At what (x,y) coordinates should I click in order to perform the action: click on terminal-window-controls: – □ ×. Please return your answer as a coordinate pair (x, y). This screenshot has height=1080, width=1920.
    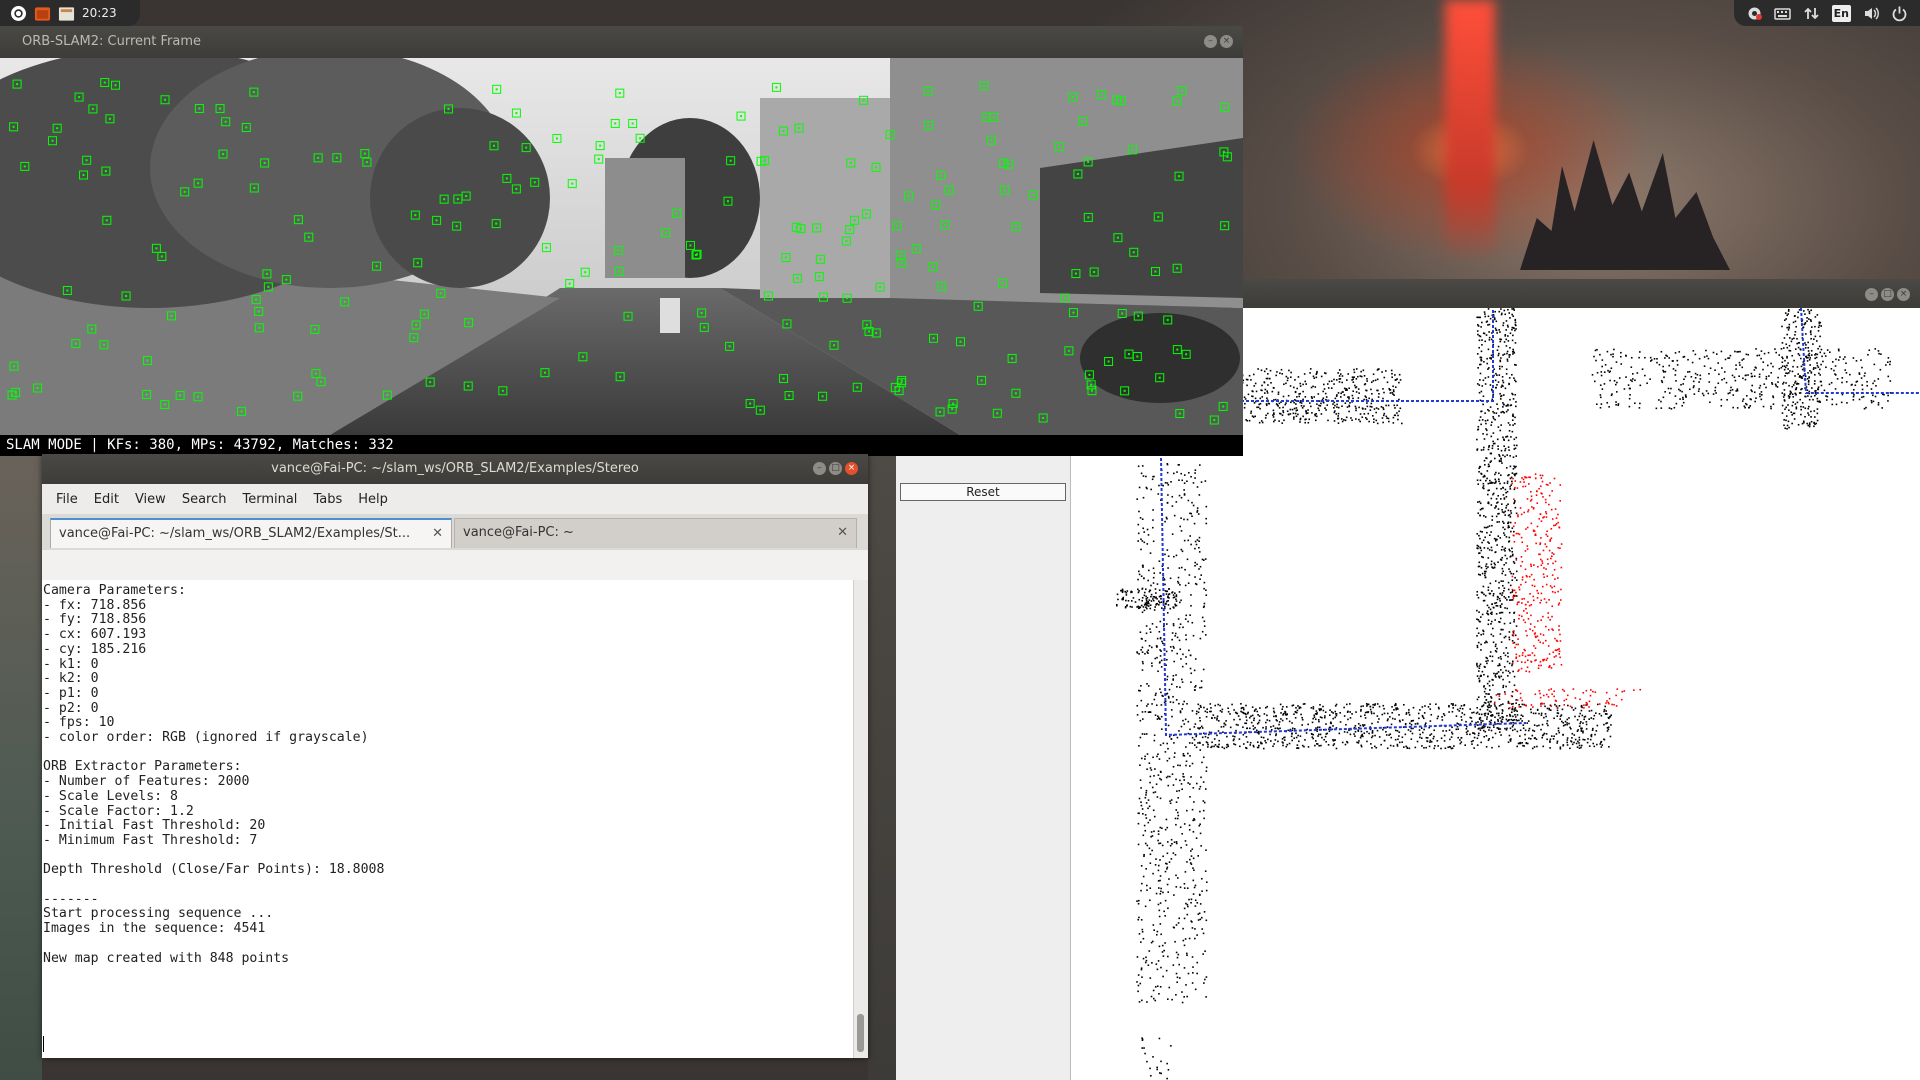
    Looking at the image, I should click on (835, 468).